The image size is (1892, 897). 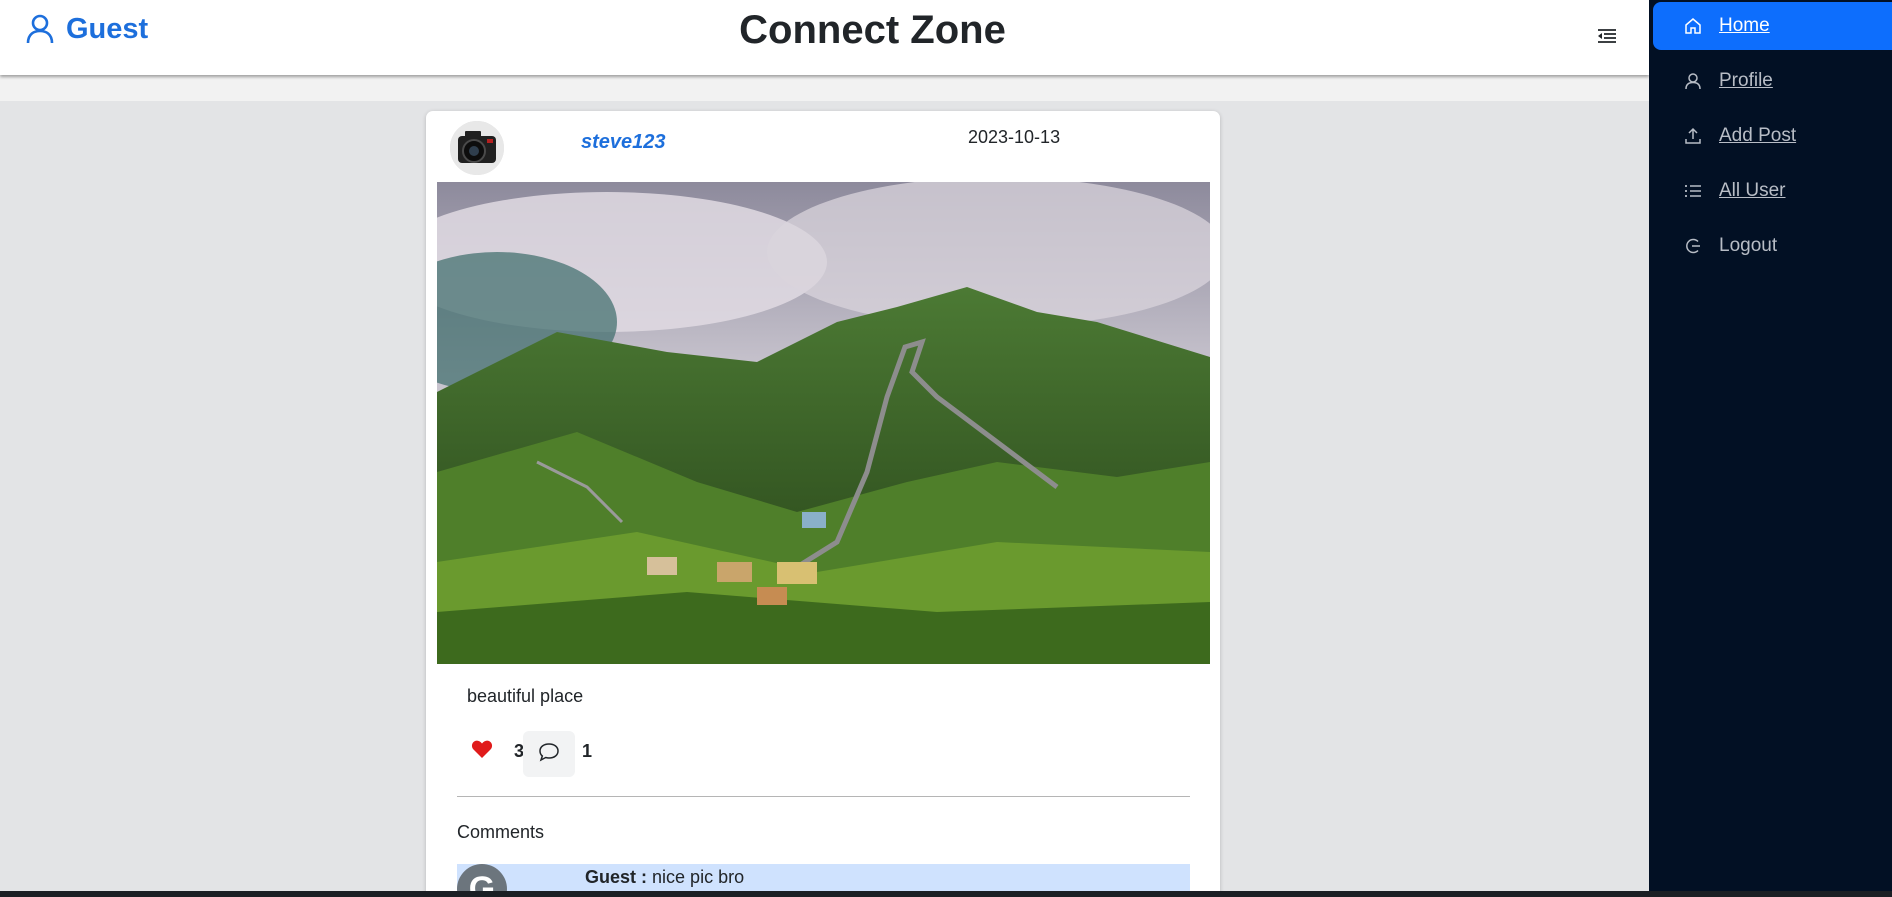 What do you see at coordinates (946, 894) in the screenshot?
I see `taskbar-edge` at bounding box center [946, 894].